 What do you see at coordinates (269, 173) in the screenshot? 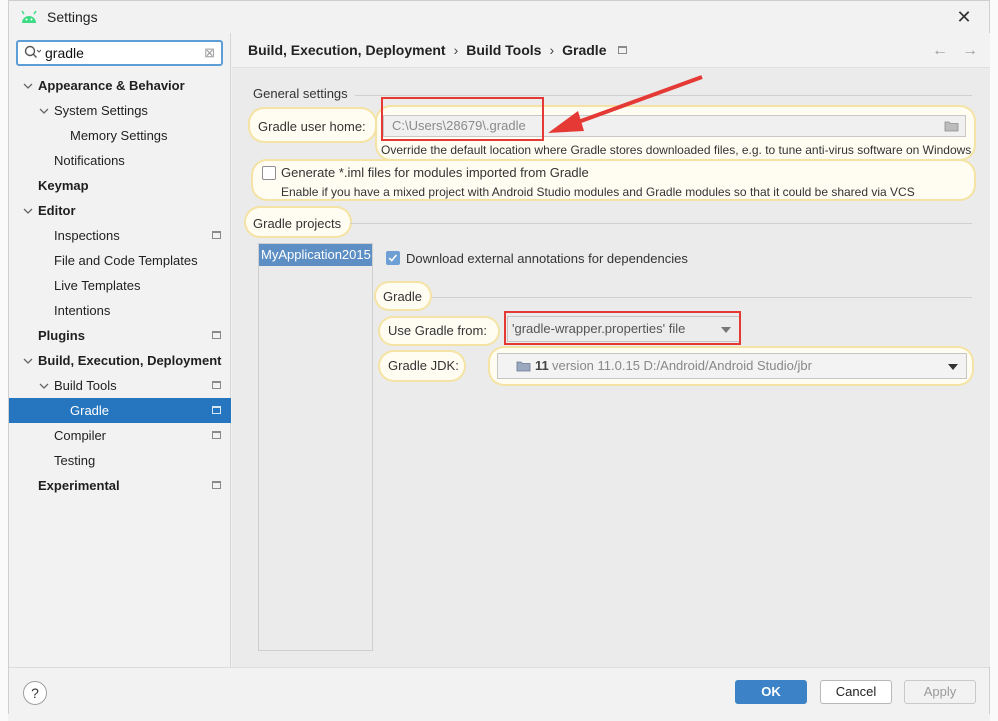
I see `generate-iml-checkbox` at bounding box center [269, 173].